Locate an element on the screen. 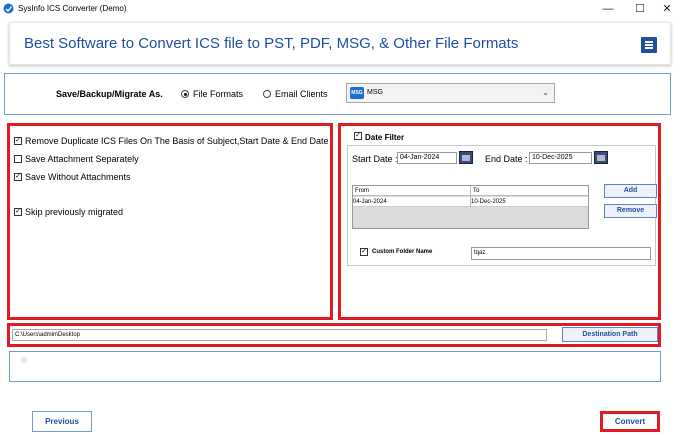  save-as-label: Save/Backup/Migrate As. is located at coordinates (109, 94).